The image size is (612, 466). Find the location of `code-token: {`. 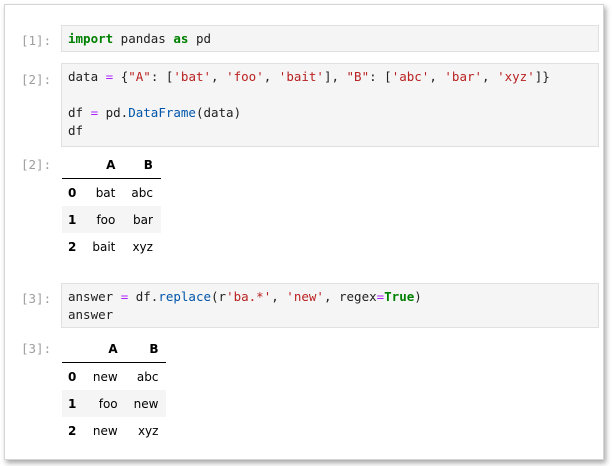

code-token: { is located at coordinates (121, 76).